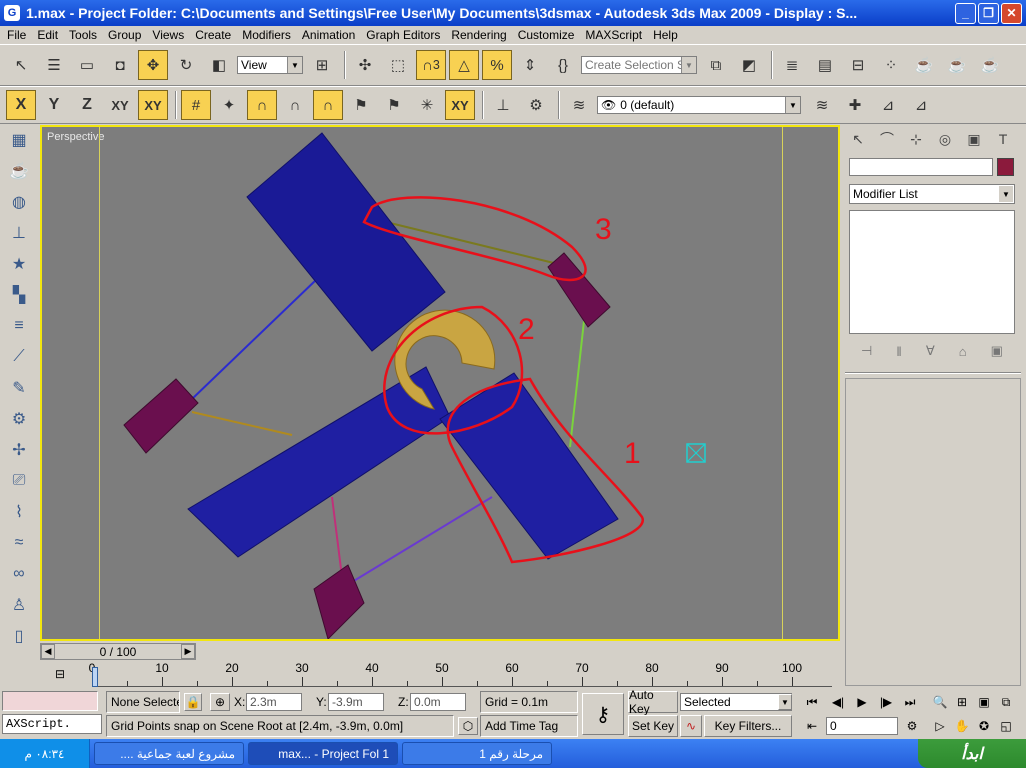 This screenshot has width=1026, height=768. What do you see at coordinates (563, 65) in the screenshot?
I see `edit-named-selection-icon: {}` at bounding box center [563, 65].